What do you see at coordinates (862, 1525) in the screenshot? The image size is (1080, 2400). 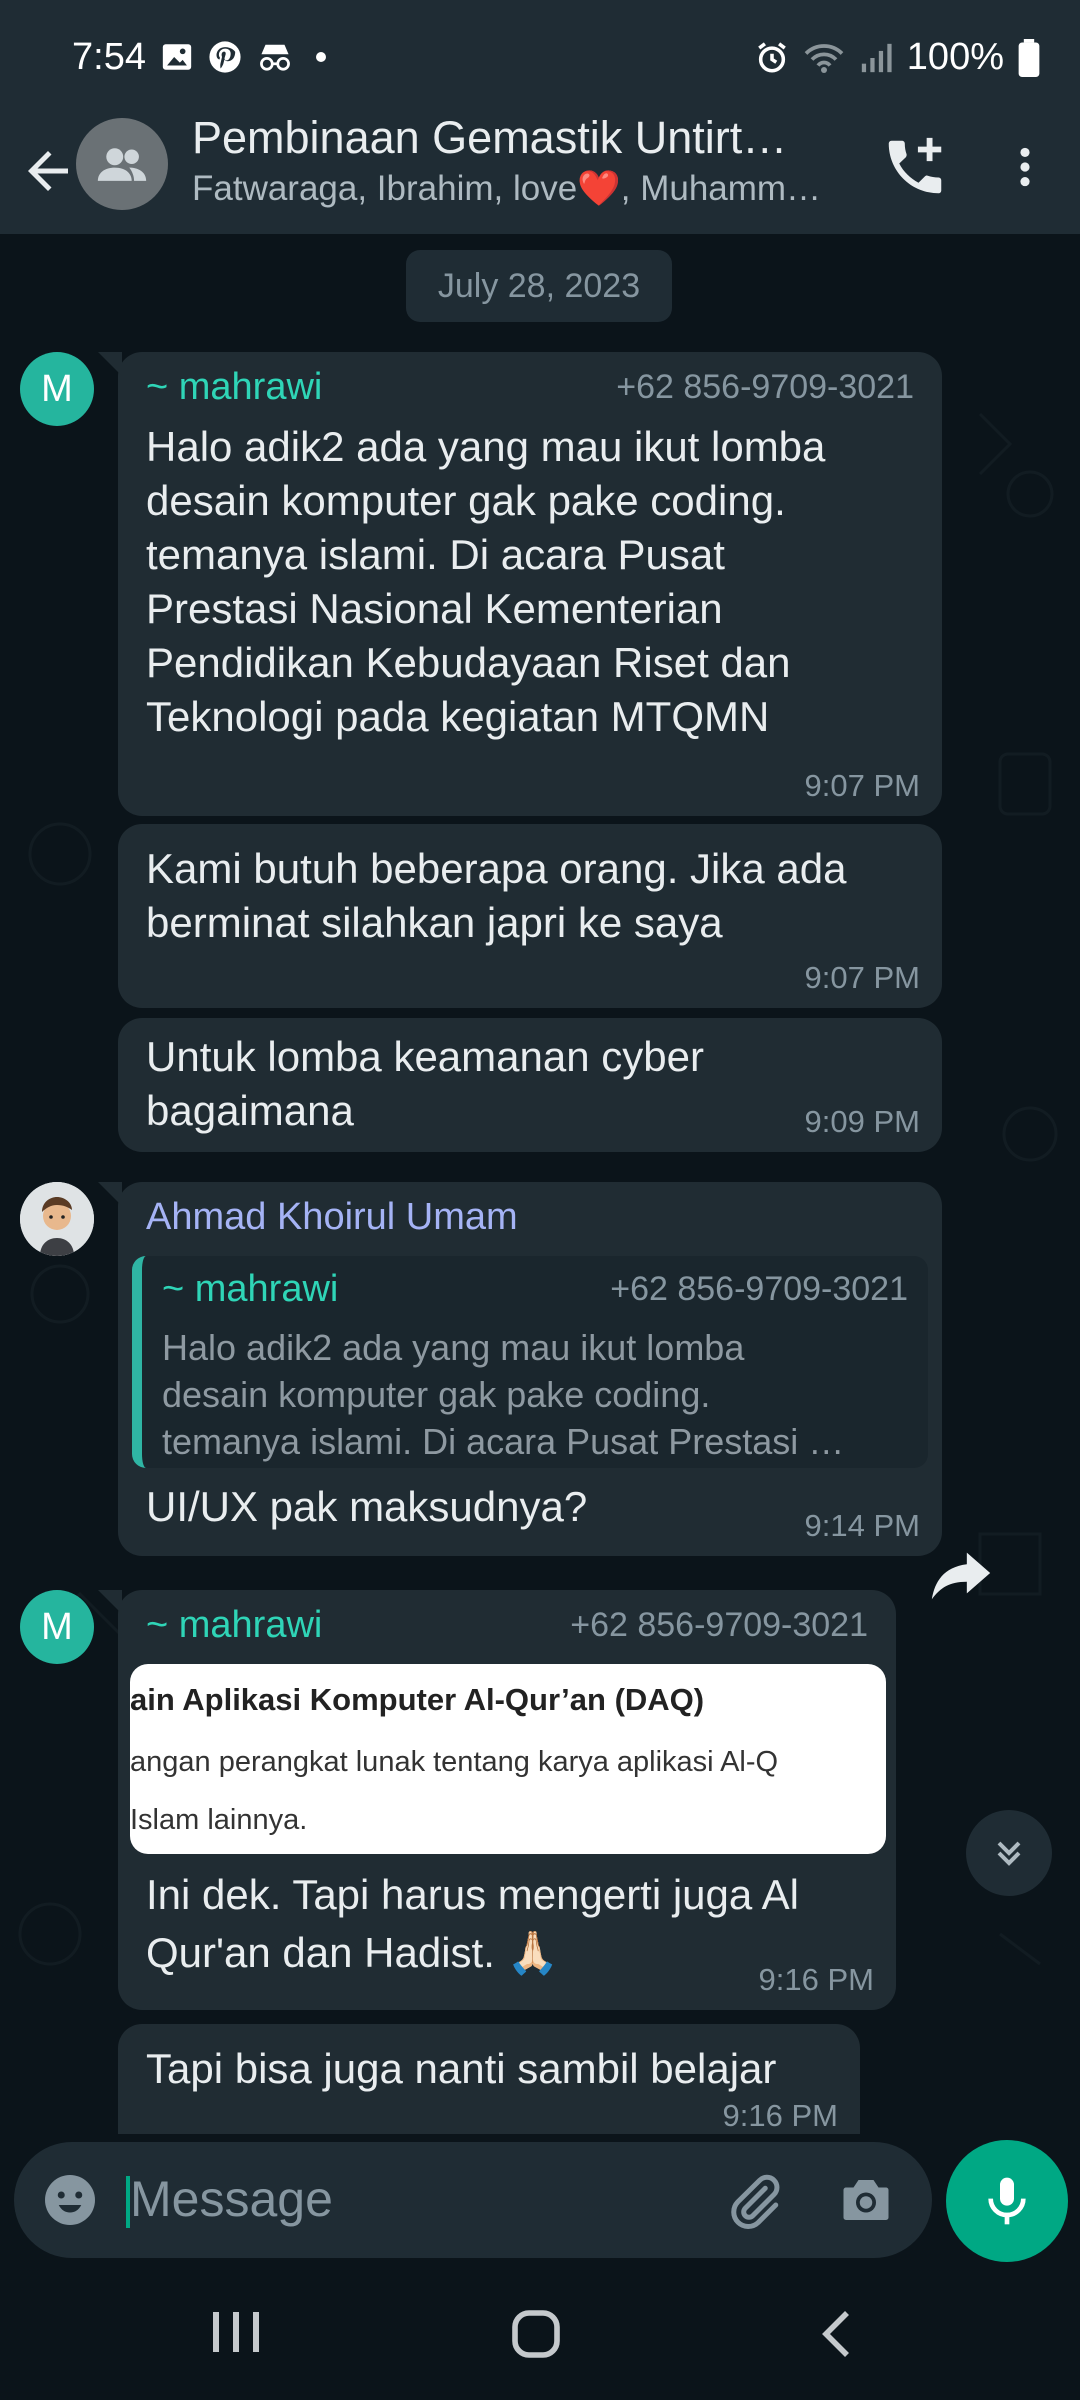 I see `message-time: 9:14 PM` at bounding box center [862, 1525].